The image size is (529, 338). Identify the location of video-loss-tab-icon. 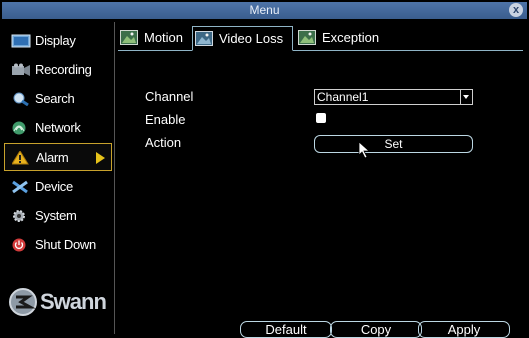
(204, 38).